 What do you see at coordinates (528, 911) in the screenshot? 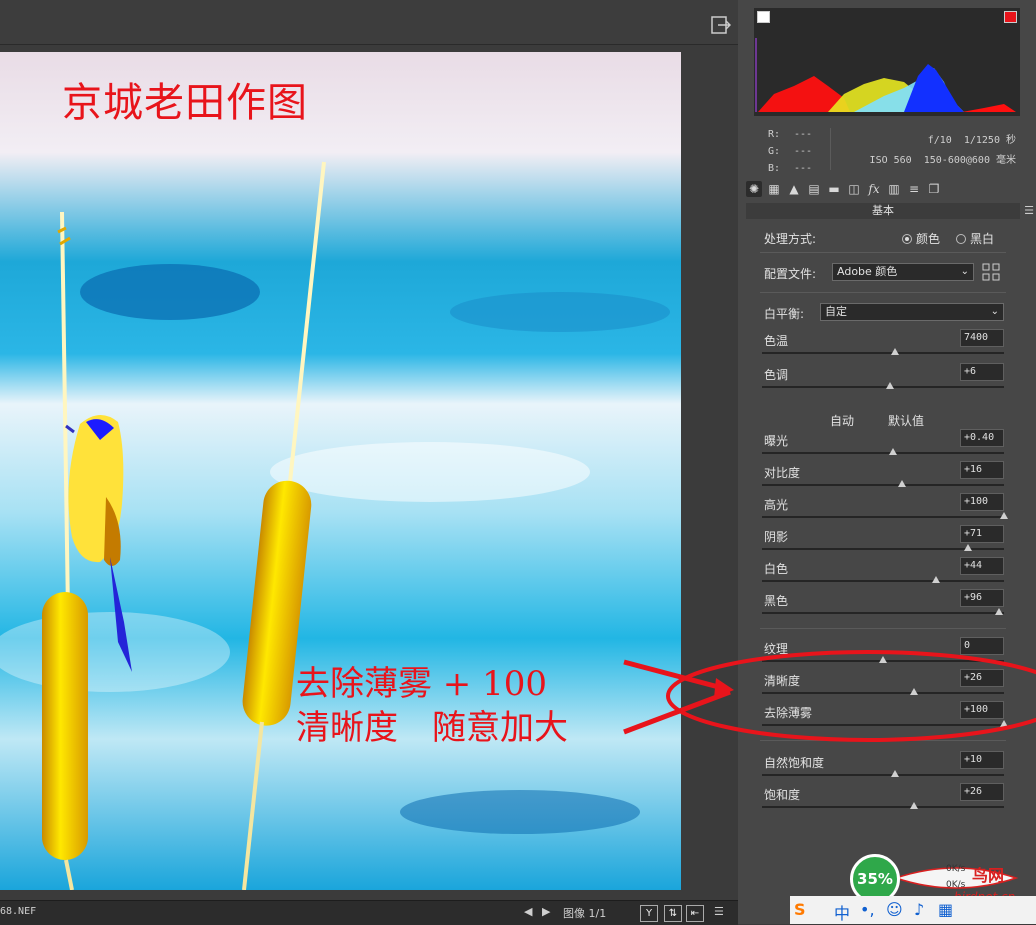
I see `prev-image-icon: ◀` at bounding box center [528, 911].